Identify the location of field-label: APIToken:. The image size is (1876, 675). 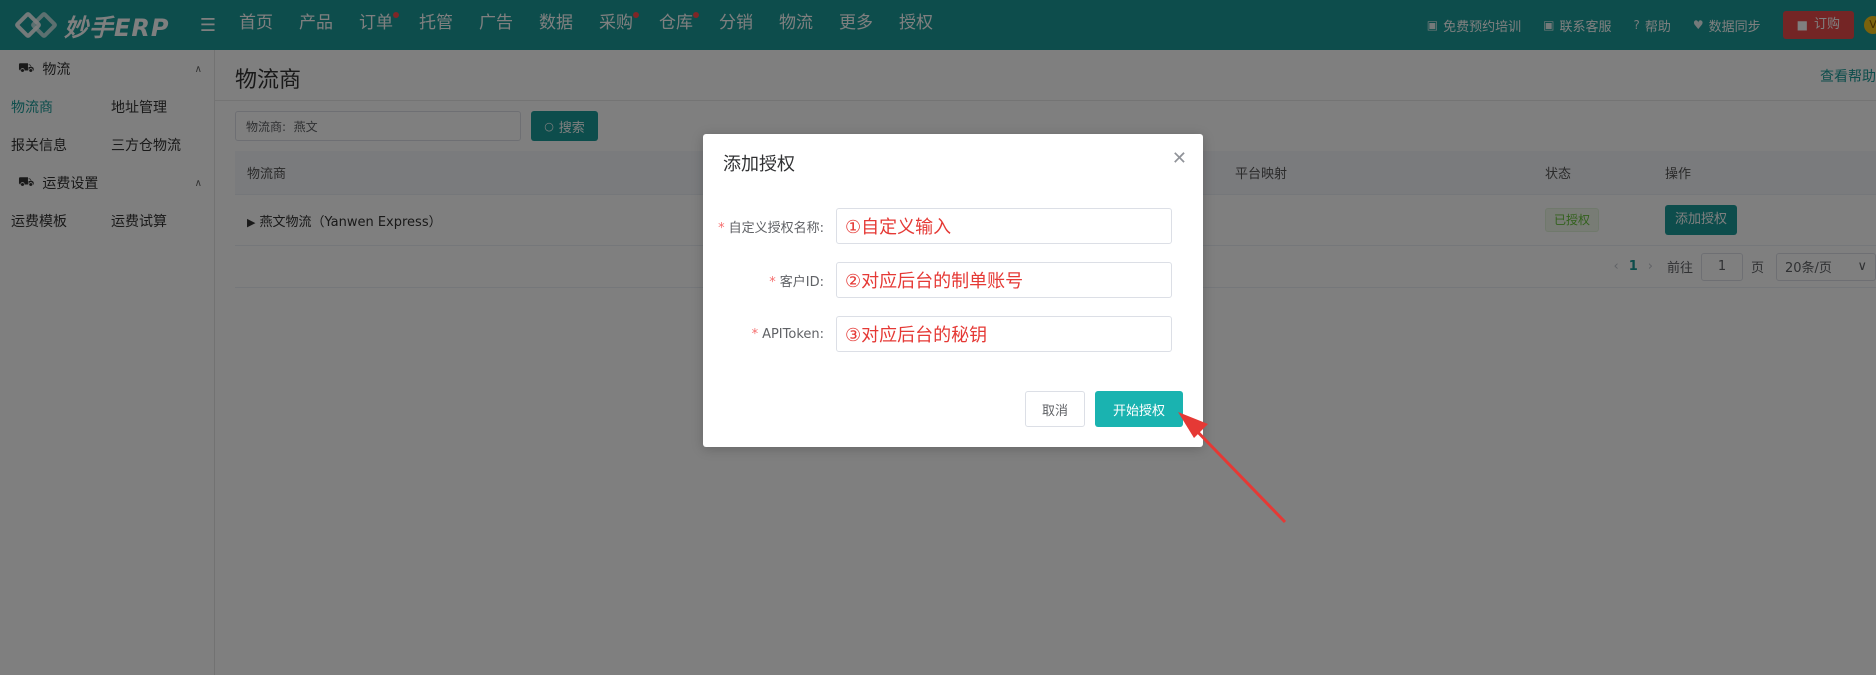
(793, 334).